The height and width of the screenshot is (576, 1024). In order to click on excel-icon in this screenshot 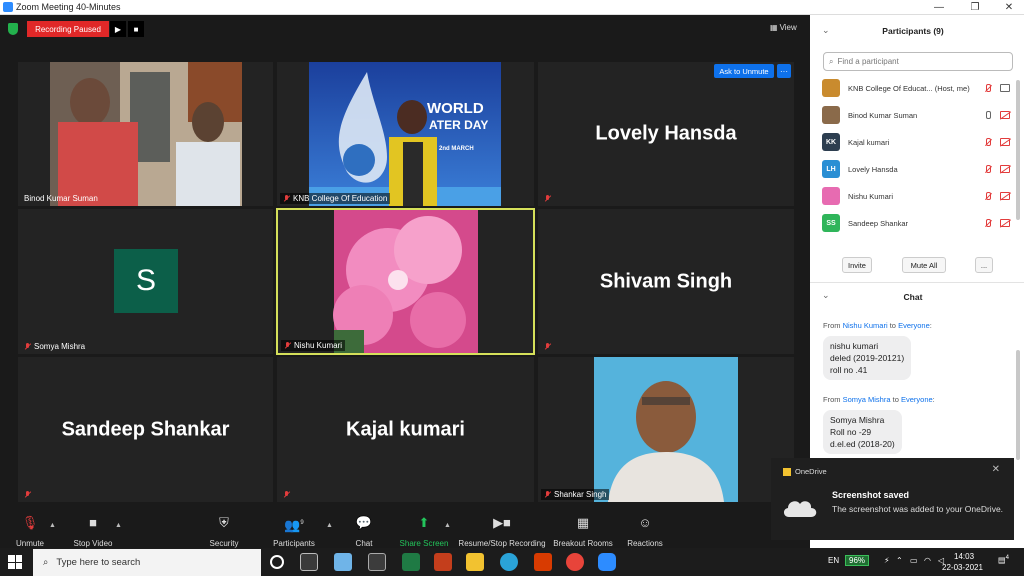, I will do `click(411, 562)`.